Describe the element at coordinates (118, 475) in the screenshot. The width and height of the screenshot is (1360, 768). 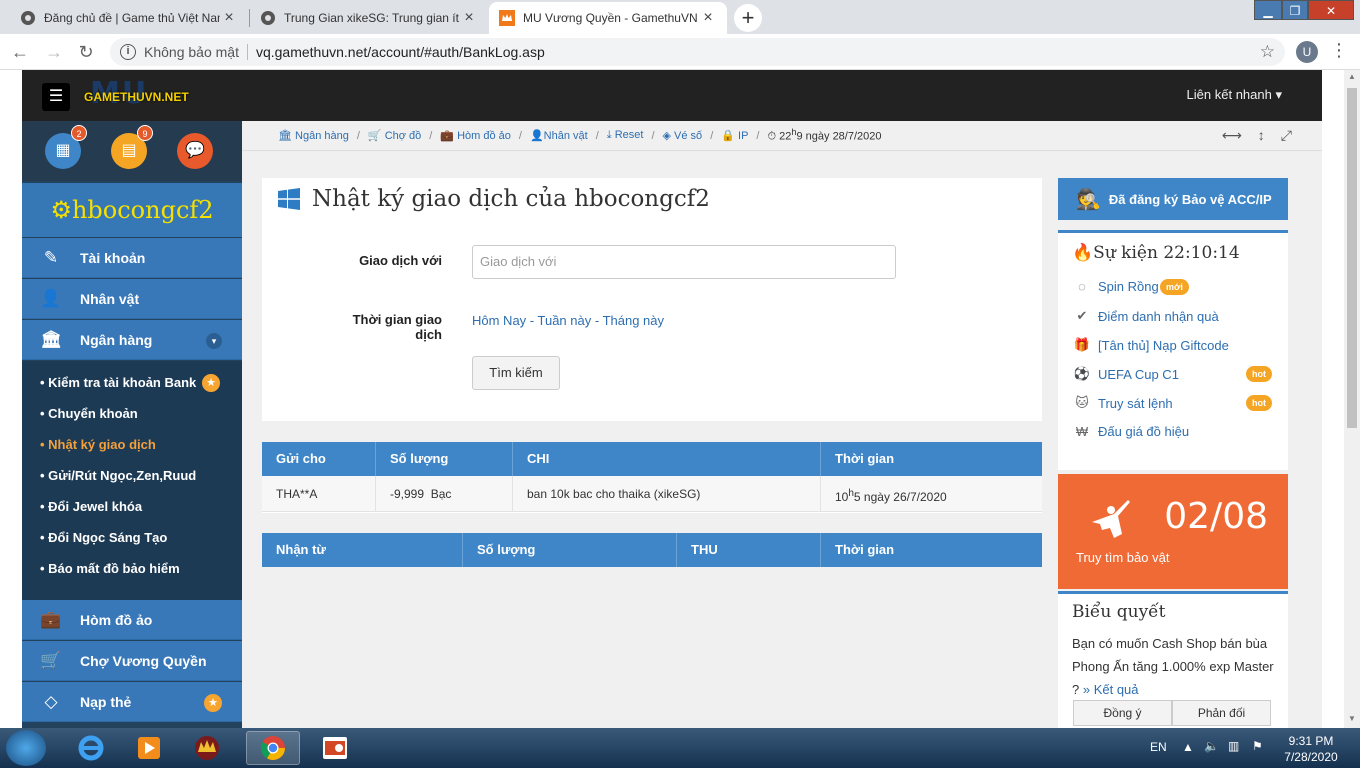
I see `submenu-deposit-withdraw: • Gửi/Rút Ngọc,Zen,Ruud` at that location.